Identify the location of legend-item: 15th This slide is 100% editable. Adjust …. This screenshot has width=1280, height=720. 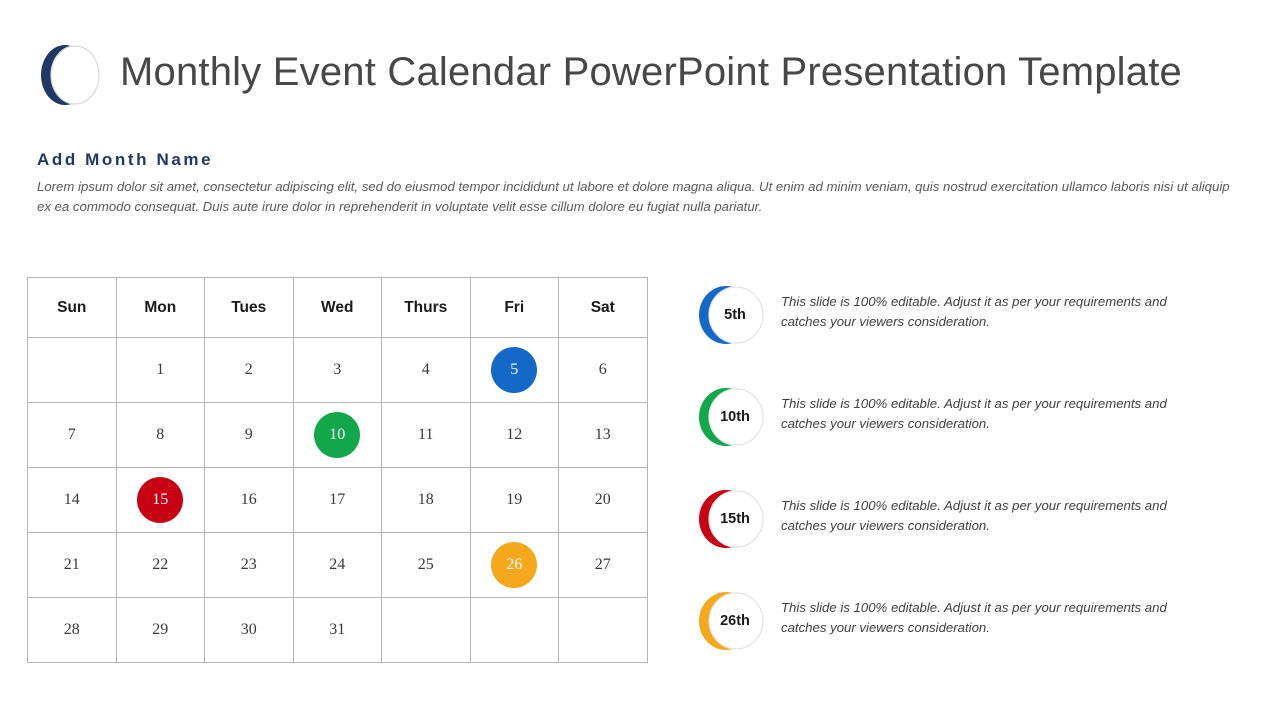
(973, 539).